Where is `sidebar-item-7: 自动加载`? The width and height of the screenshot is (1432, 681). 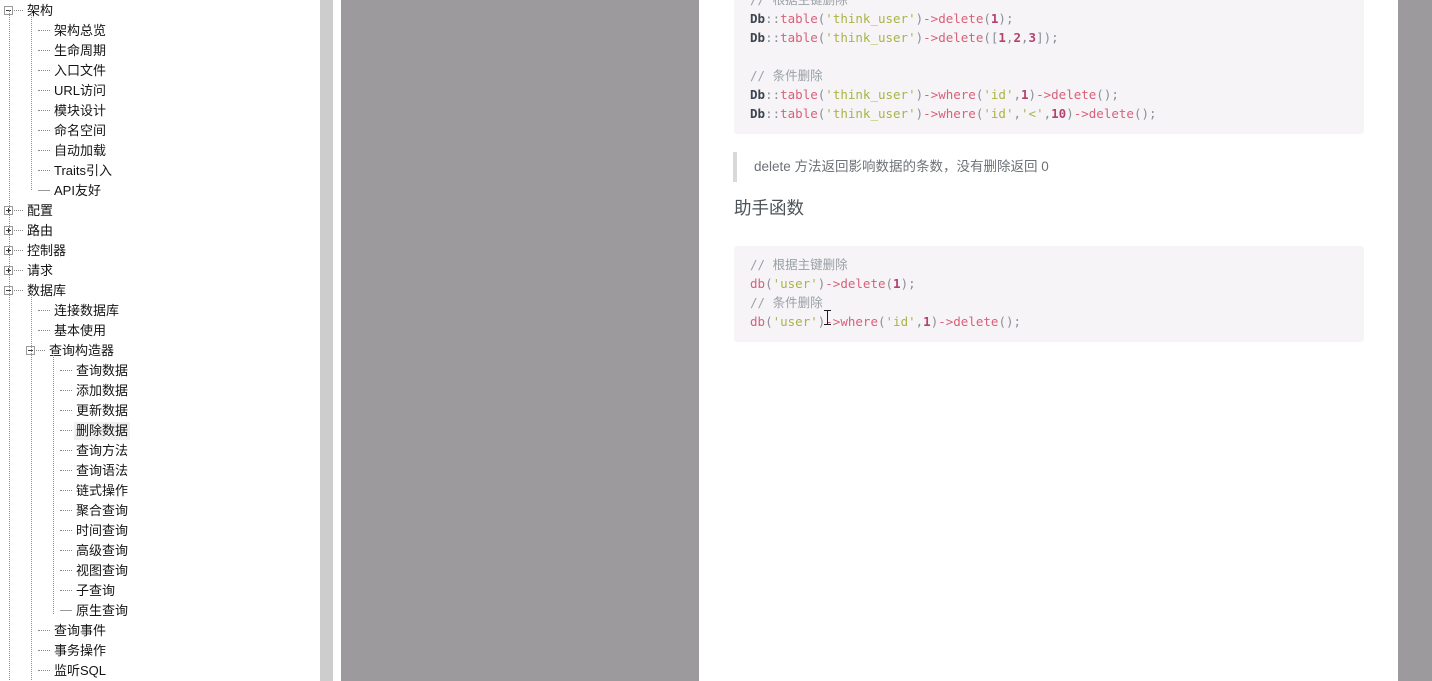
sidebar-item-7: 自动加载 is located at coordinates (160, 150).